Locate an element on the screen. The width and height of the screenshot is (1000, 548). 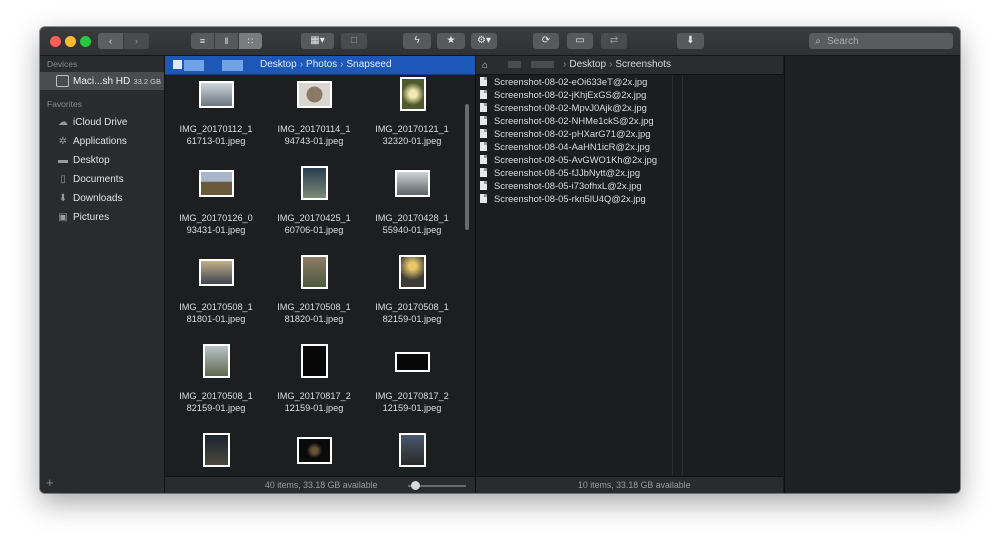
favorite-star-icon: ★ is located at coordinates (451, 40).